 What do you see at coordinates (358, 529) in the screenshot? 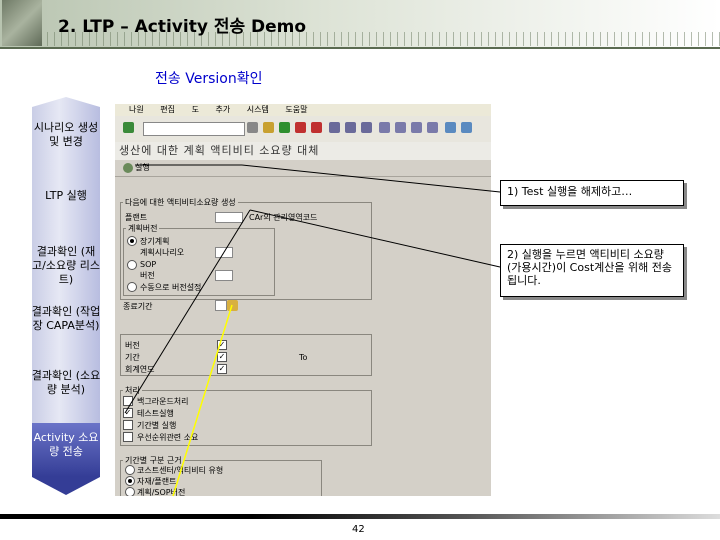
I see `page-number: 42` at bounding box center [358, 529].